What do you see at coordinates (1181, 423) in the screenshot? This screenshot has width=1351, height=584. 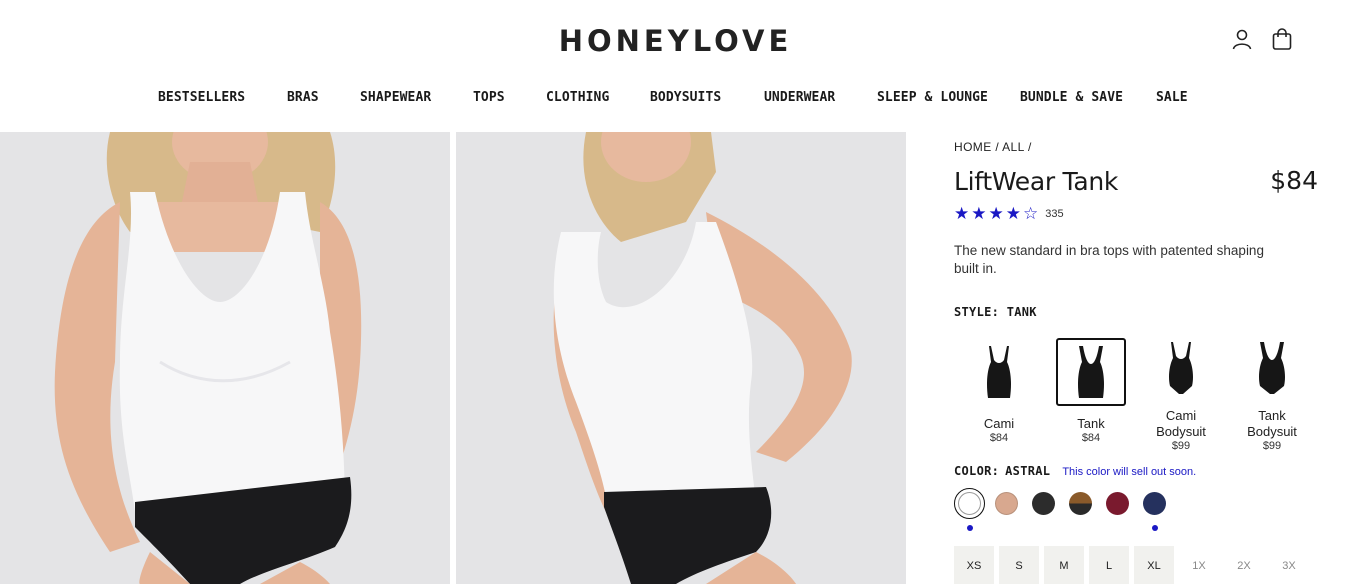 I see `style-option-name: Cami Bodysuit` at bounding box center [1181, 423].